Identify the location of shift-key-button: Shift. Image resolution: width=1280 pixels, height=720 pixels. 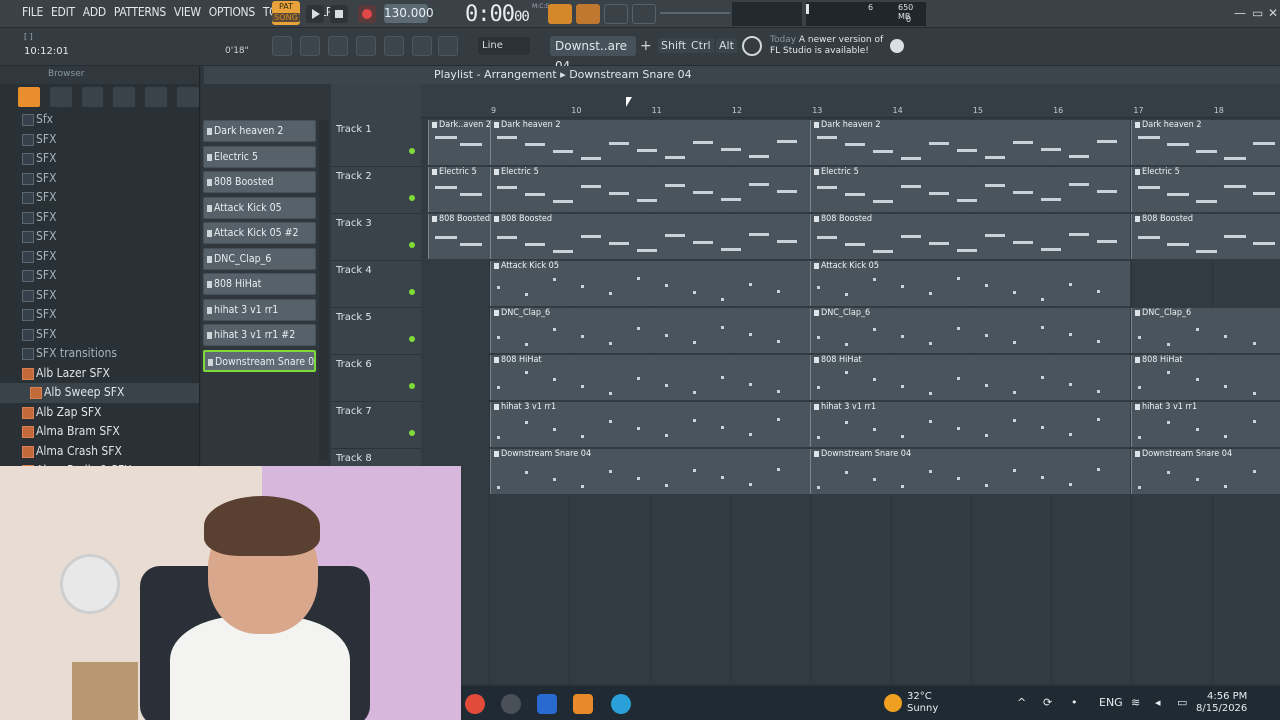
(674, 45).